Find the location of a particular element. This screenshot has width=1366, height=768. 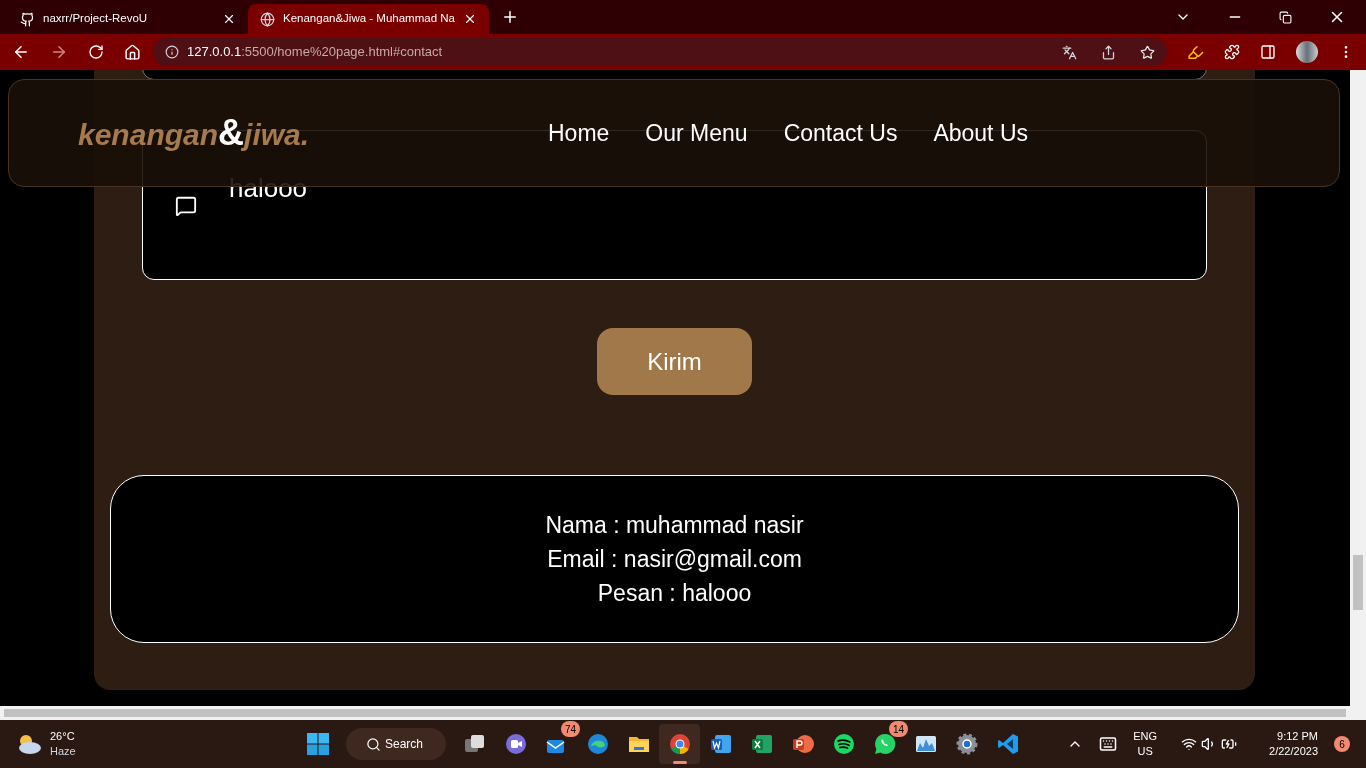

result-text: Nama : muhammad nasir is located at coordinates (674, 525).